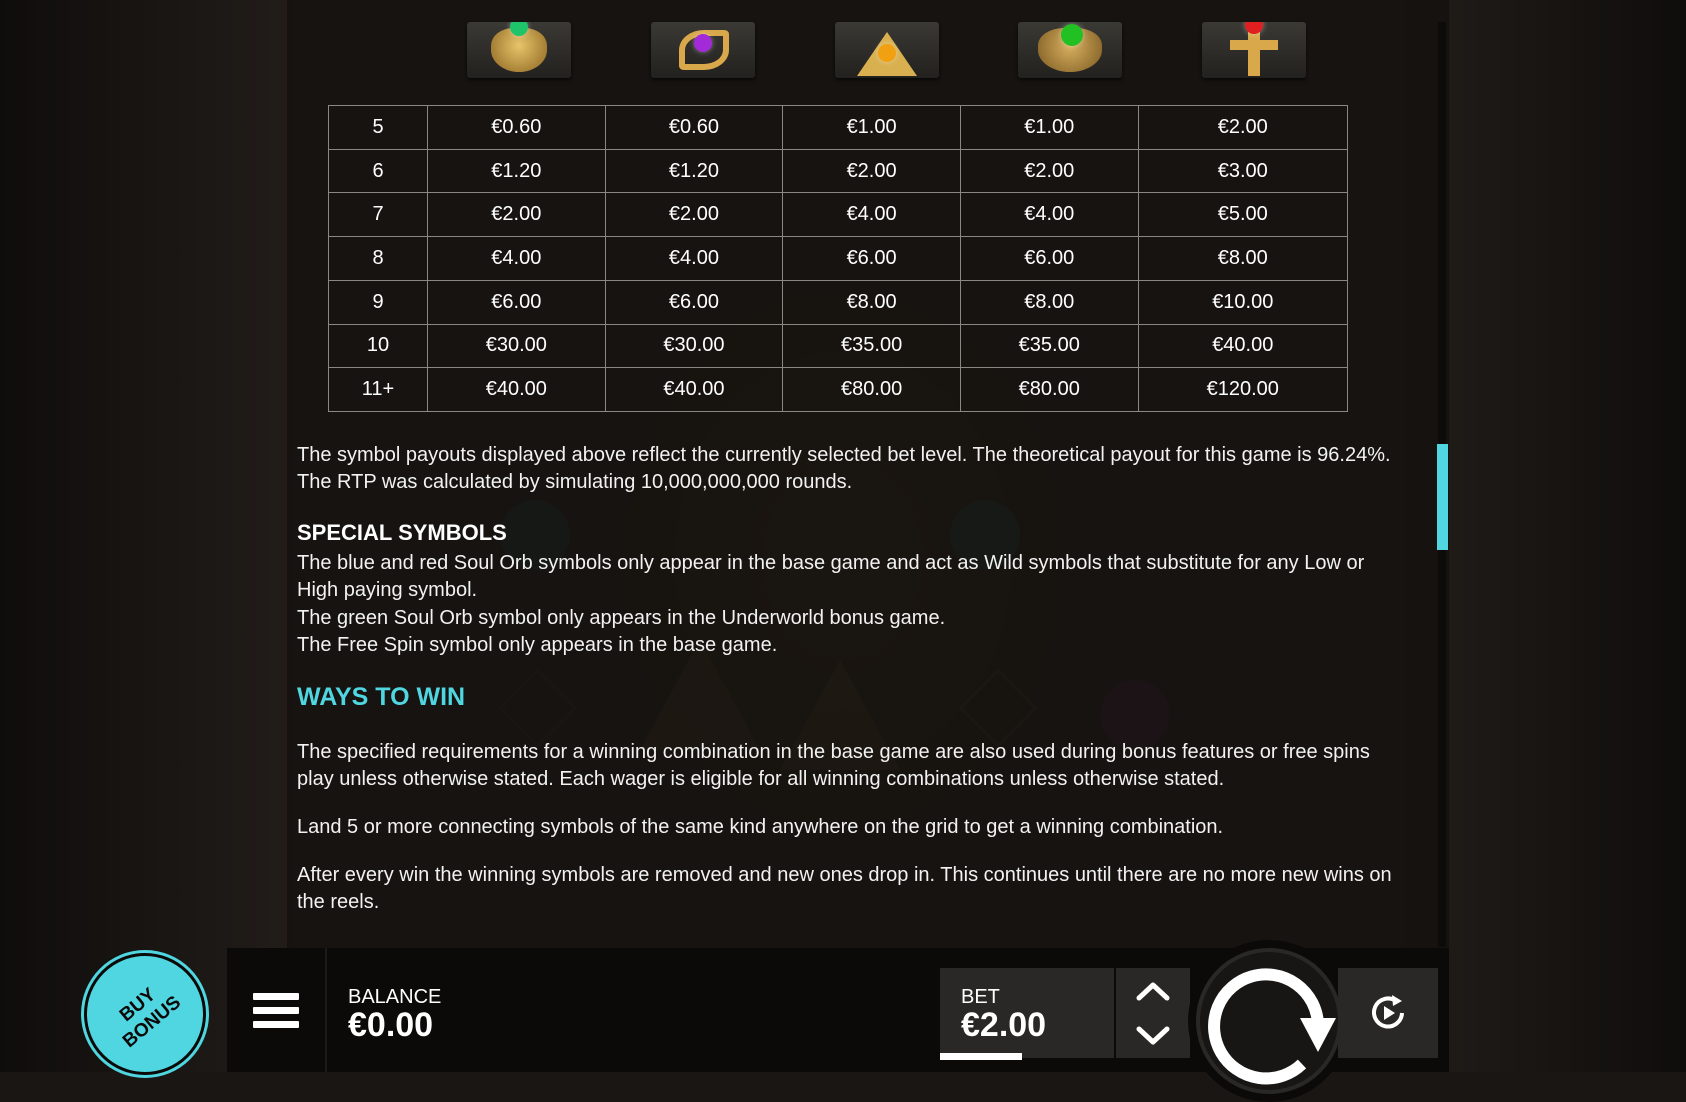 Image resolution: width=1686 pixels, height=1102 pixels. Describe the element at coordinates (378, 171) in the screenshot. I see `symbol-count: 6` at that location.